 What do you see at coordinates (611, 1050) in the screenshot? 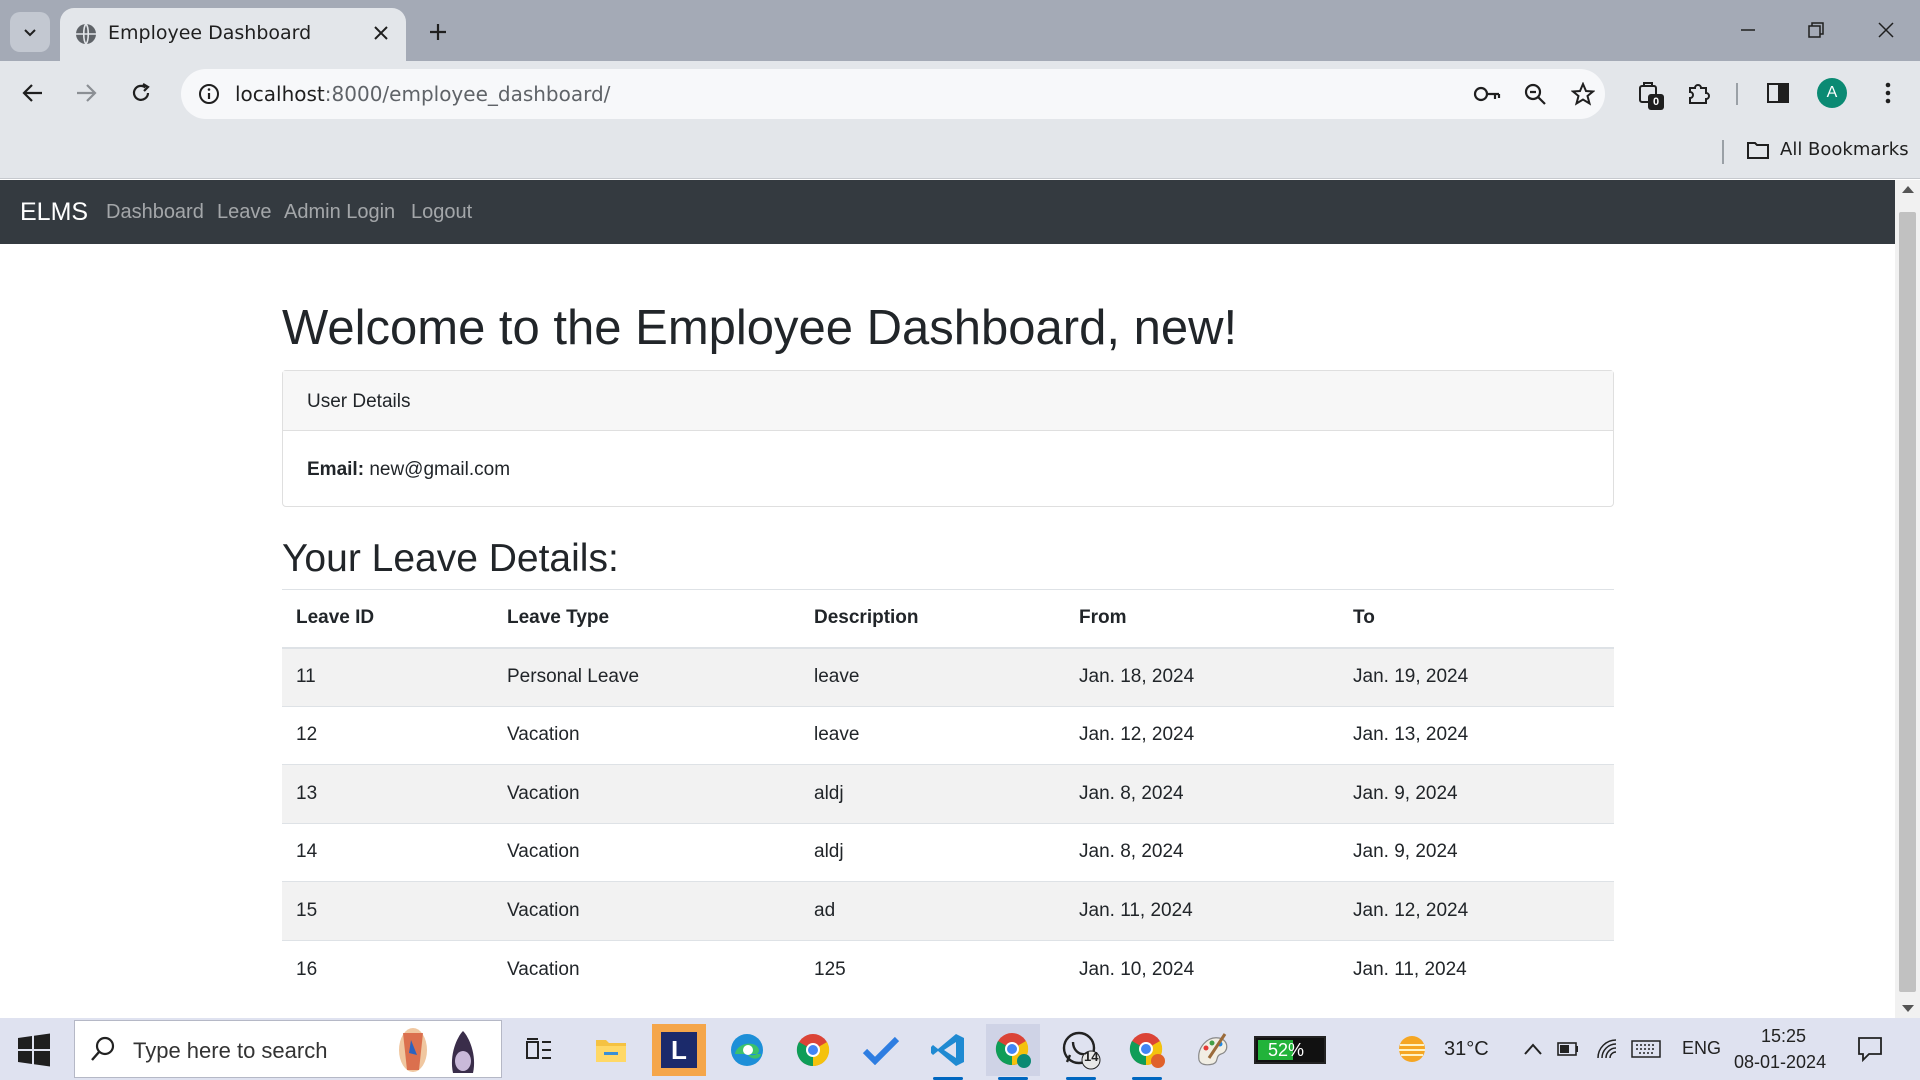
I see `file-explorer-button` at bounding box center [611, 1050].